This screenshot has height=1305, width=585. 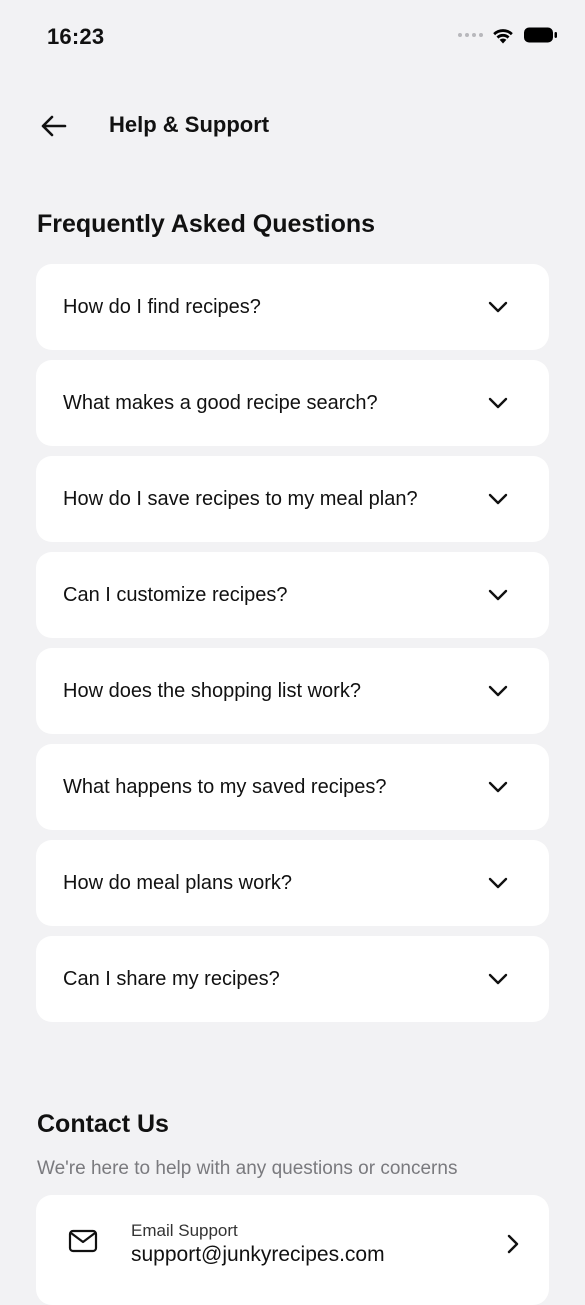 What do you see at coordinates (184, 1230) in the screenshot?
I see `email-support-label: Email Support` at bounding box center [184, 1230].